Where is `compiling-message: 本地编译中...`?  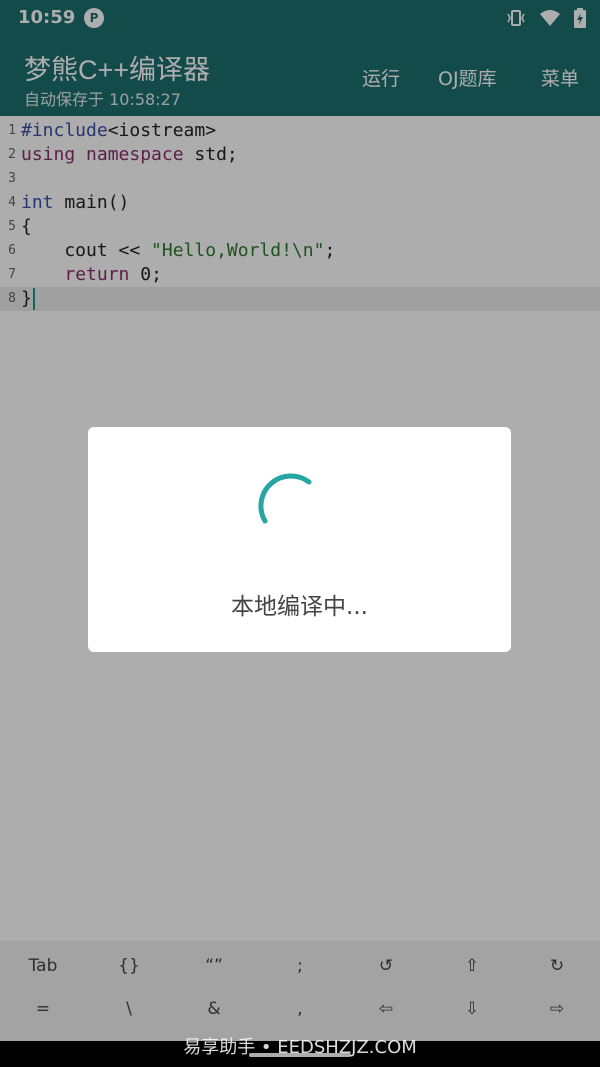
compiling-message: 本地编译中... is located at coordinates (299, 607).